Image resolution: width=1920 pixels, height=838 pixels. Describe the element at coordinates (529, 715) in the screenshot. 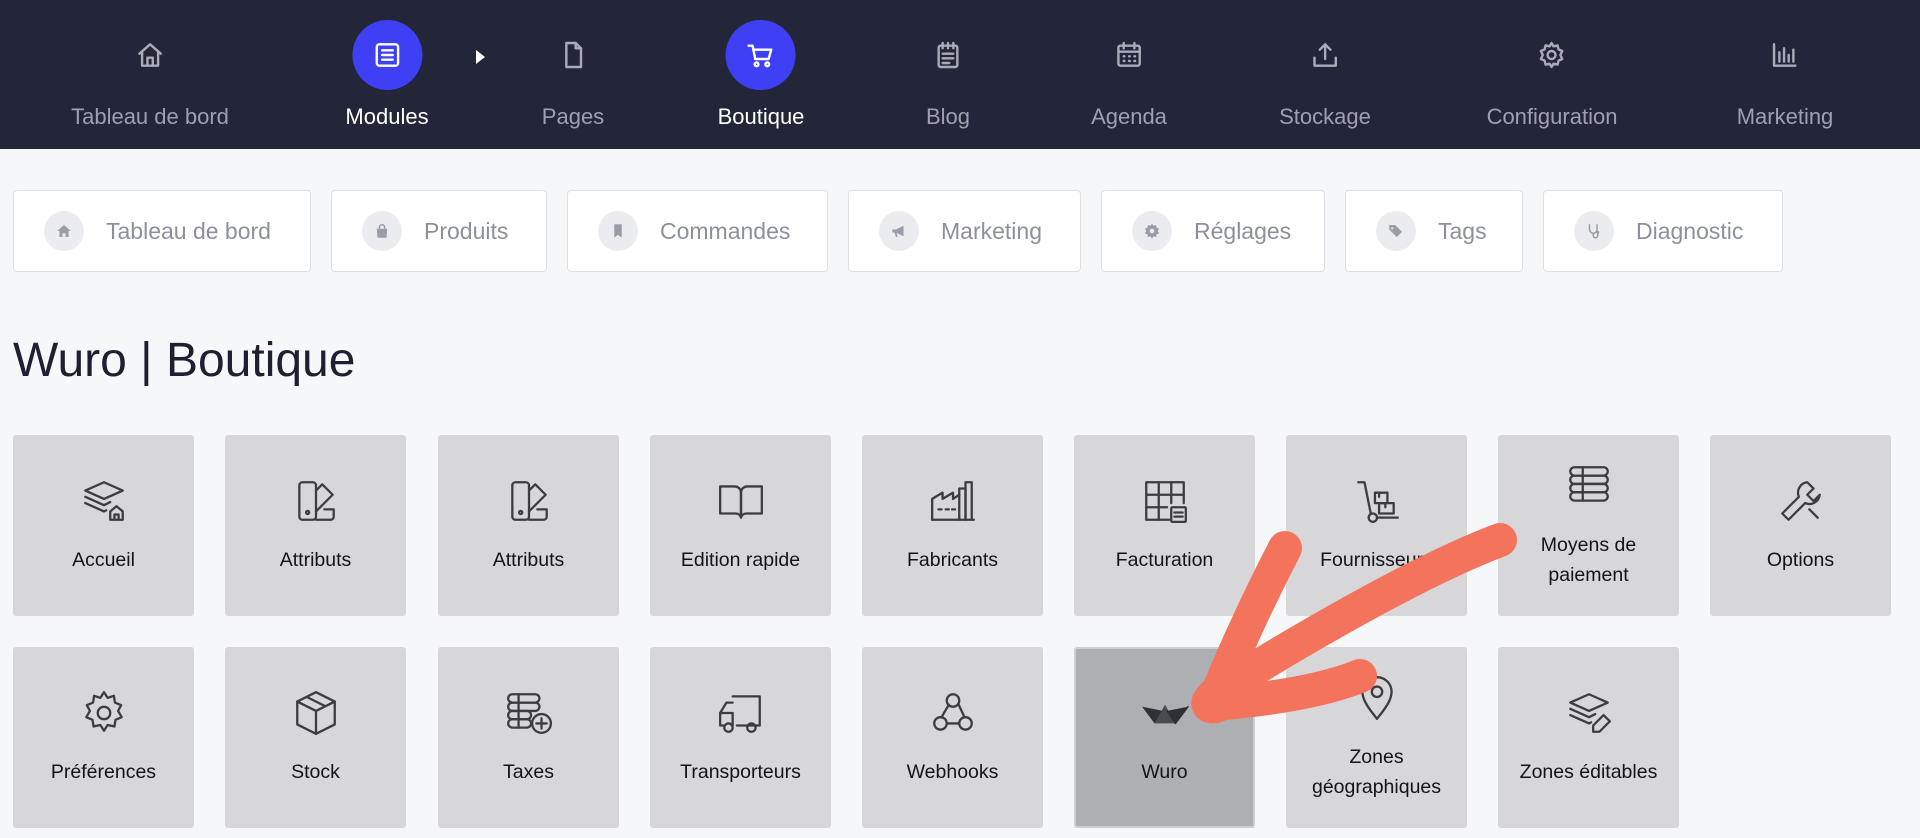

I see `coins-plus-icon` at that location.